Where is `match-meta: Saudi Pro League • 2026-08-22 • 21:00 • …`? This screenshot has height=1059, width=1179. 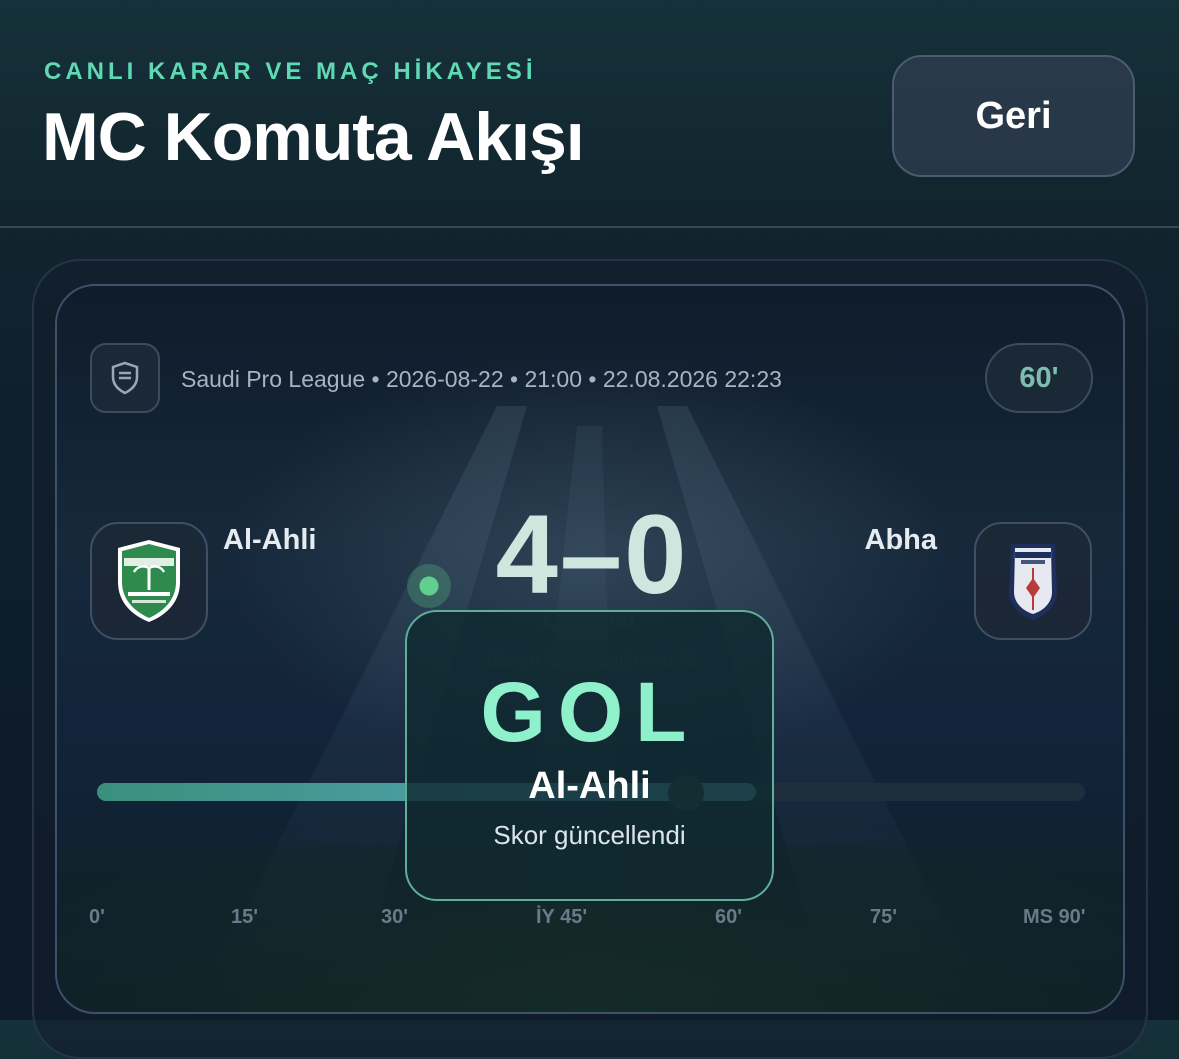
match-meta: Saudi Pro League • 2026-08-22 • 21:00 • … is located at coordinates (481, 379).